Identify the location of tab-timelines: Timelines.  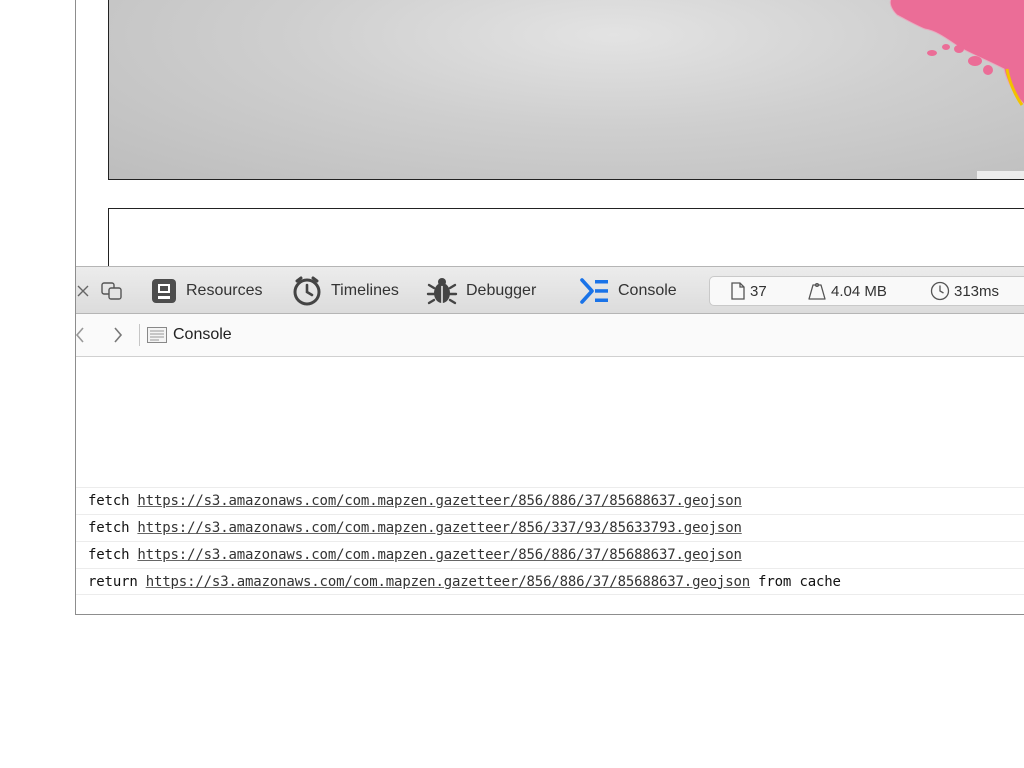
(345, 291).